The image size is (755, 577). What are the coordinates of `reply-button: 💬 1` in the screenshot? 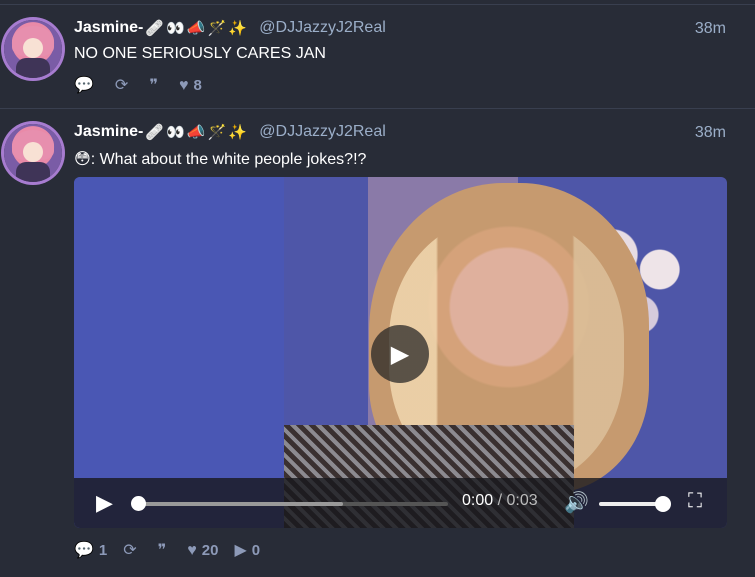 It's located at (90, 550).